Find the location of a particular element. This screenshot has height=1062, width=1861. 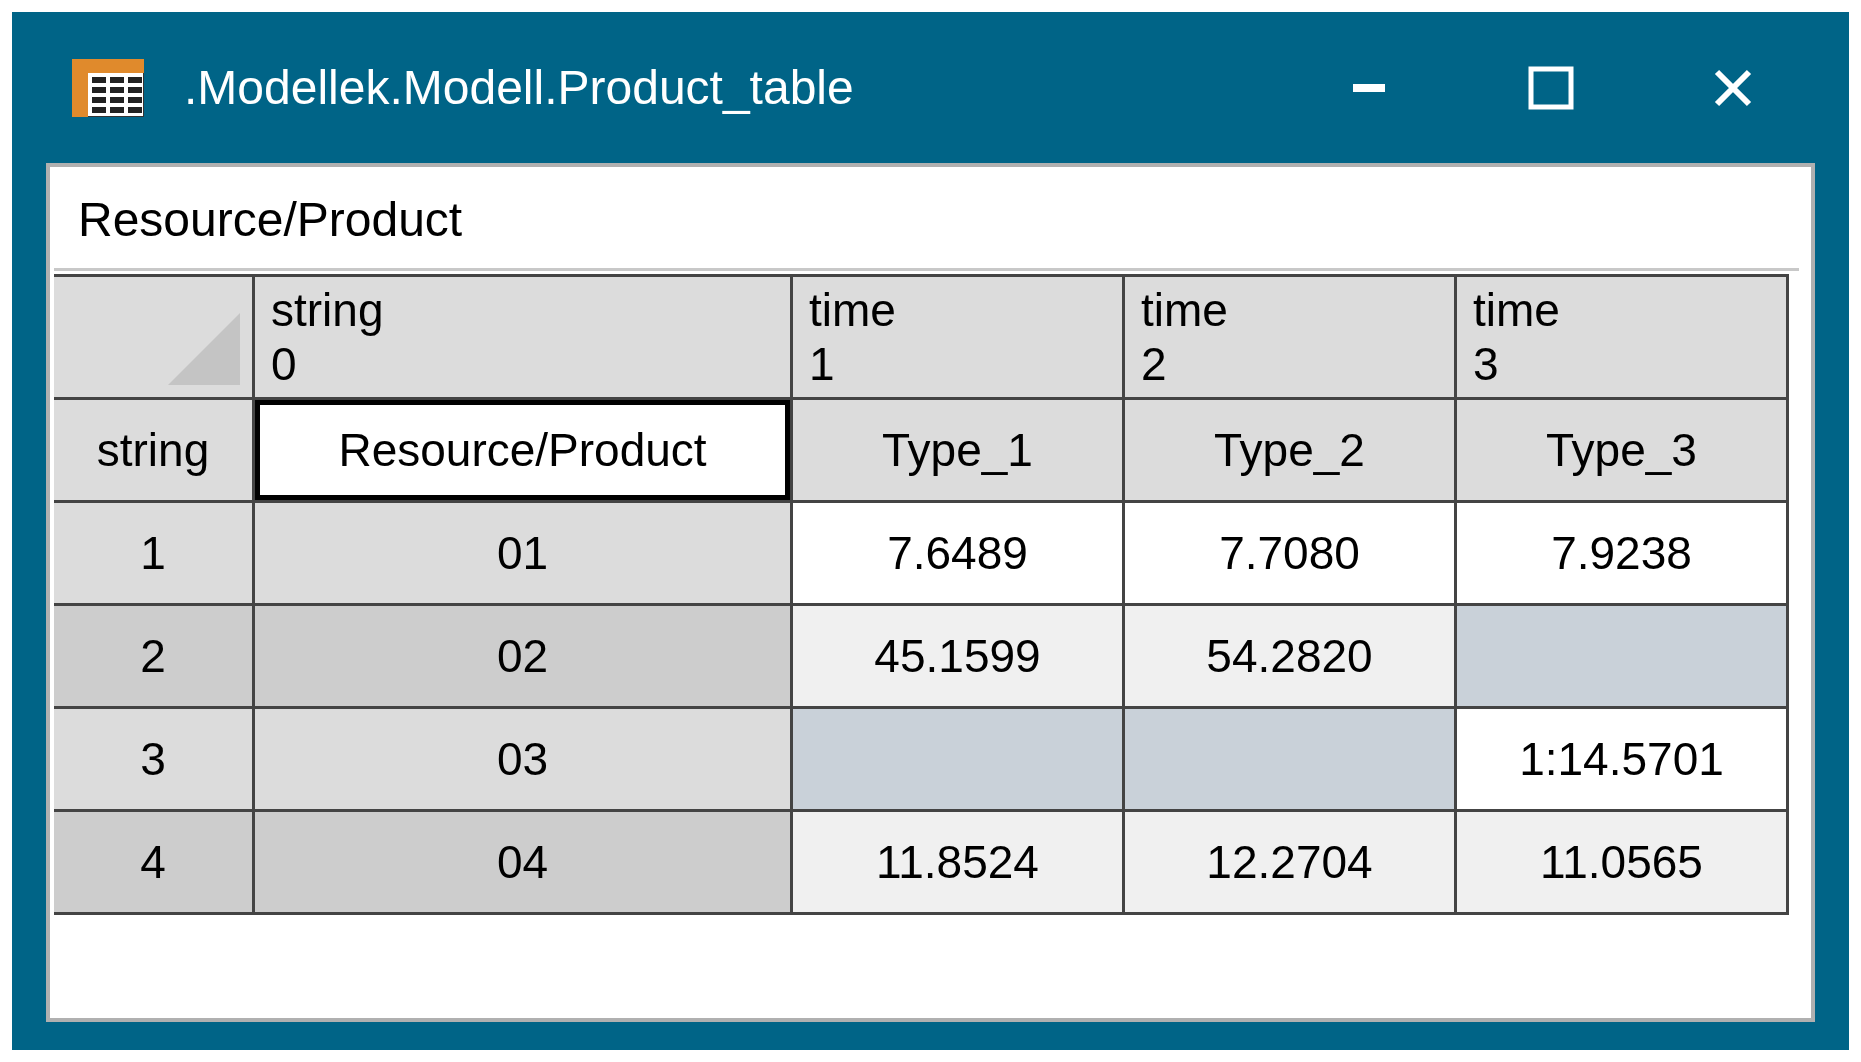

row-header: string is located at coordinates (153, 450).